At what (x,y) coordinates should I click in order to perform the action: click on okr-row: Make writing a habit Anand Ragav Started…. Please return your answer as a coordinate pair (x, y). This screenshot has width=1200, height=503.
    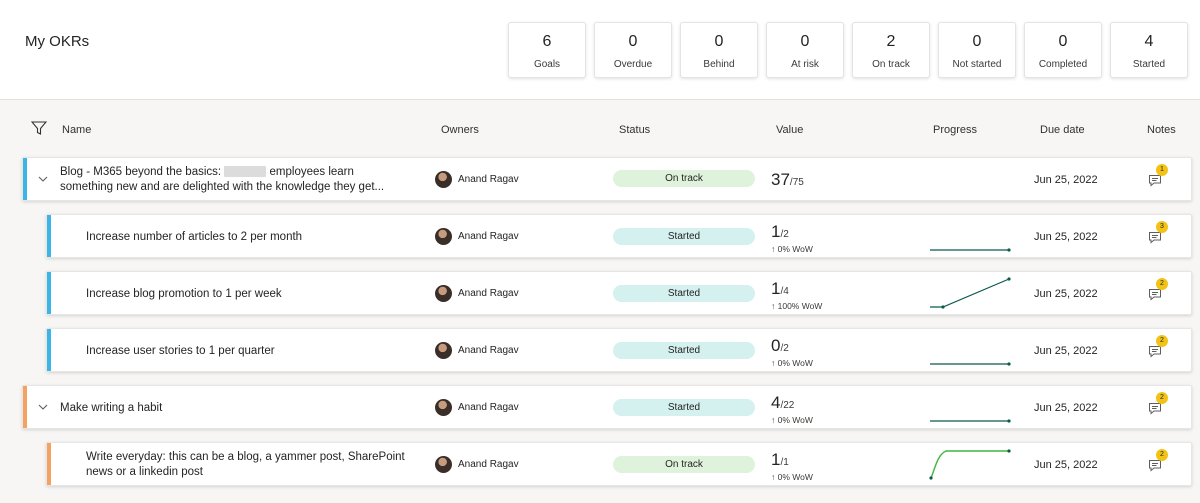
    Looking at the image, I should click on (607, 407).